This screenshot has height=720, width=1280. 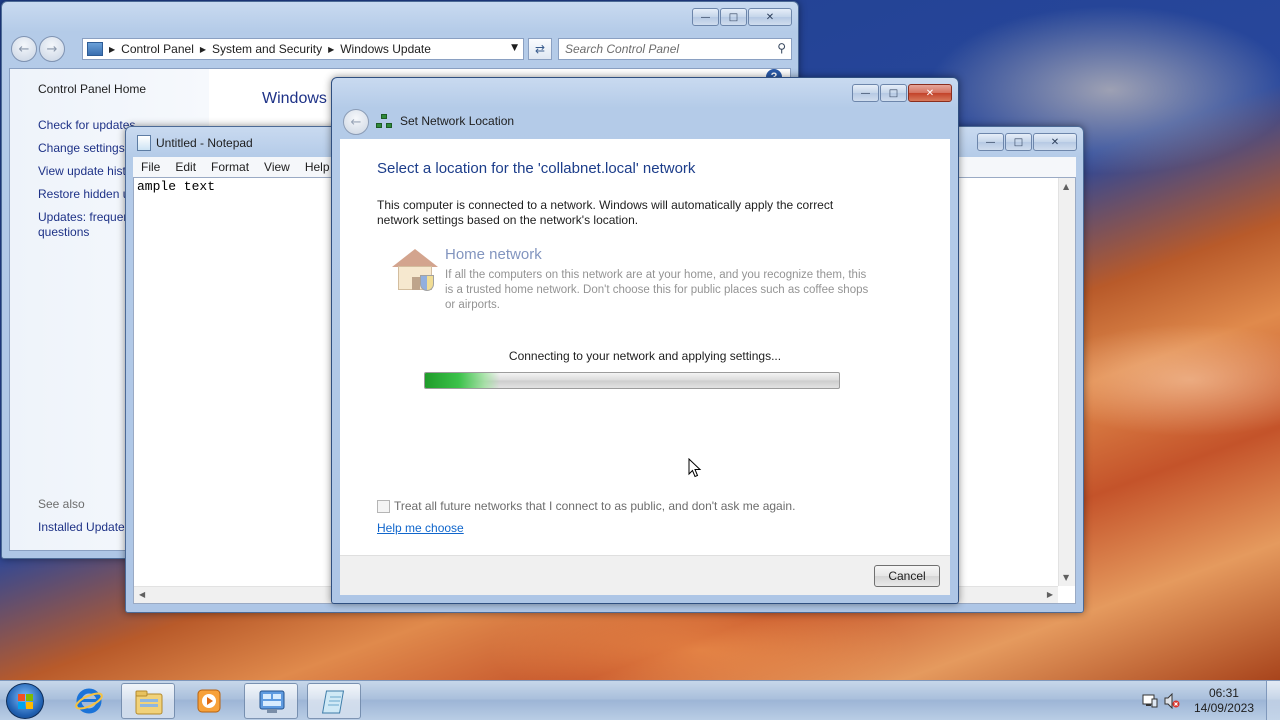 What do you see at coordinates (632, 380) in the screenshot?
I see `progress-bar` at bounding box center [632, 380].